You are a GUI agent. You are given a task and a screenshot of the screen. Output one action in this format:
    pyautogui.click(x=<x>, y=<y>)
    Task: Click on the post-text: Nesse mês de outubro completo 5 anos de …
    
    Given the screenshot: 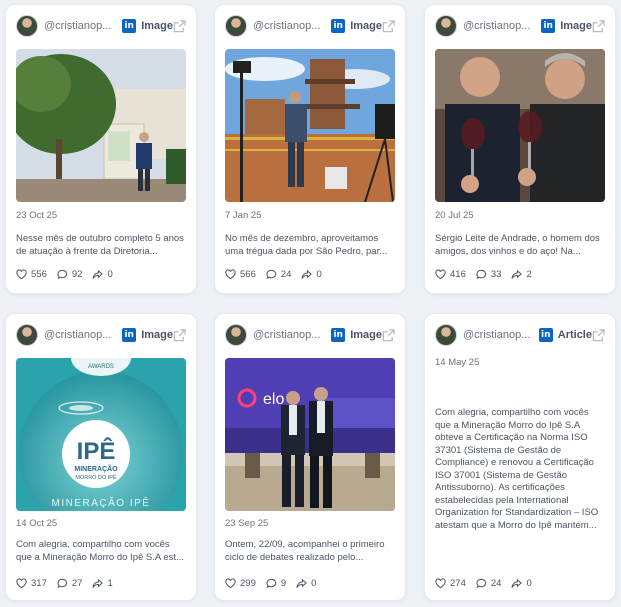 What is the action you would take?
    pyautogui.click(x=100, y=245)
    